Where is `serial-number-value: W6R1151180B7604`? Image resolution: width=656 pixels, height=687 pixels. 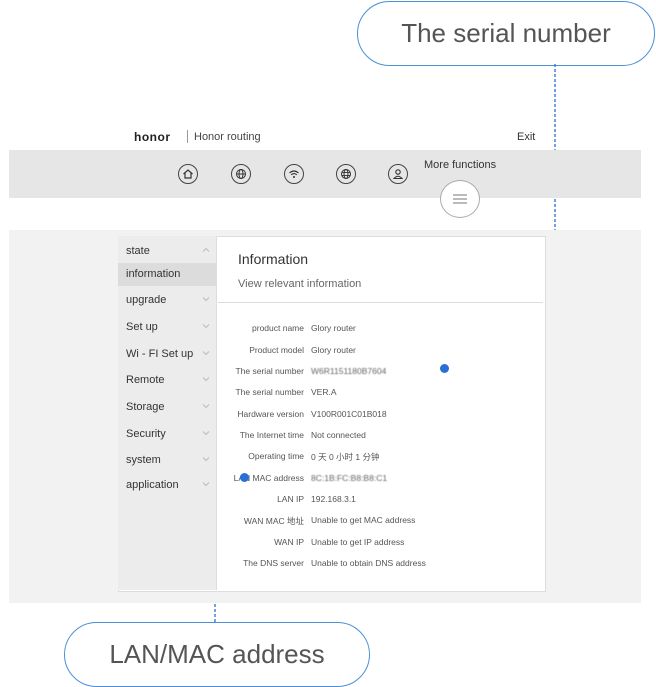 serial-number-value: W6R1151180B7604 is located at coordinates (349, 371).